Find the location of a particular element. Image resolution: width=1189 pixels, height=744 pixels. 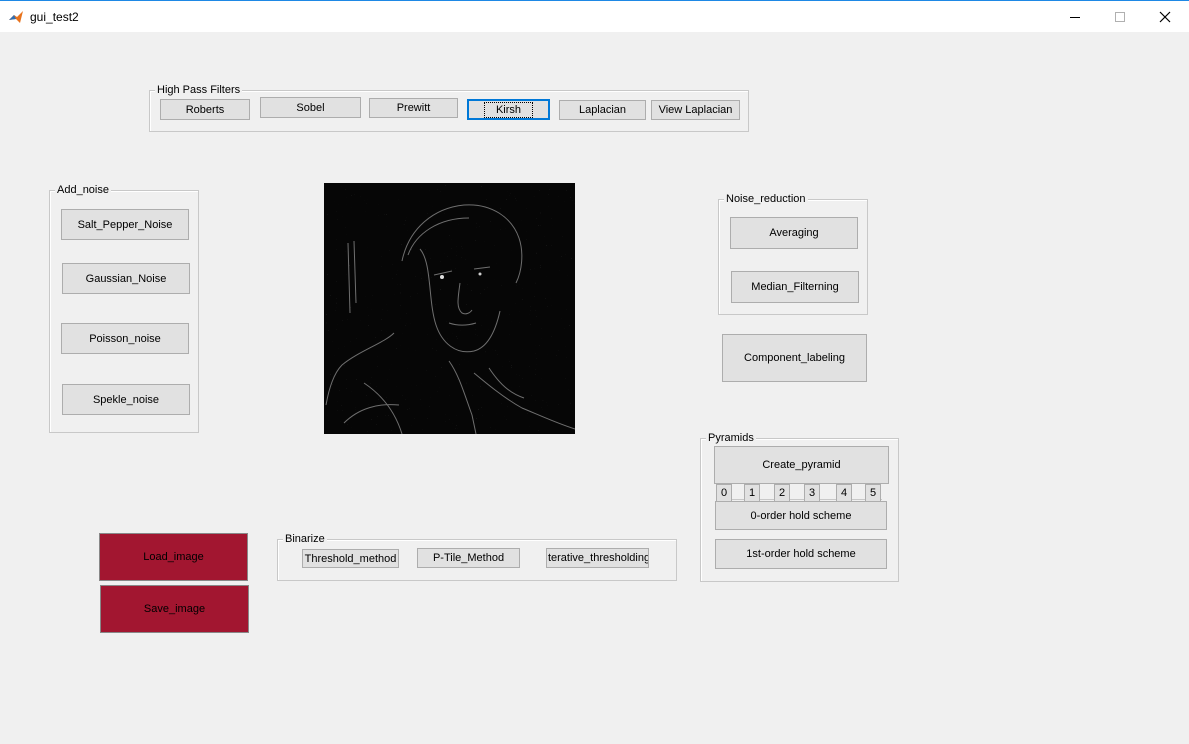

maximize-button is located at coordinates (1120, 16).